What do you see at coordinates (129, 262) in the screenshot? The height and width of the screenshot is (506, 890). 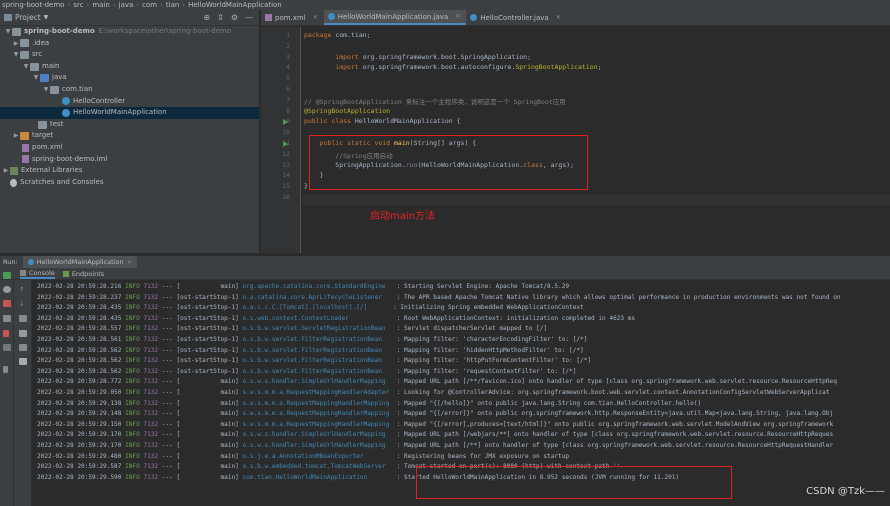 I see `close-icon: ×` at bounding box center [129, 262].